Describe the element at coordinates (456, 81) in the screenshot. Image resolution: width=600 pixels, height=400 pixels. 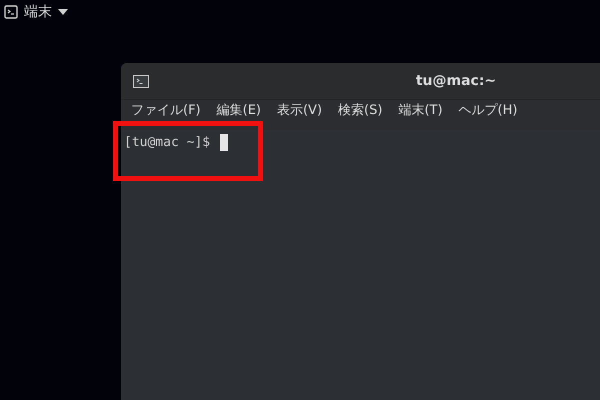
I see `window-title: tu@mac:~` at that location.